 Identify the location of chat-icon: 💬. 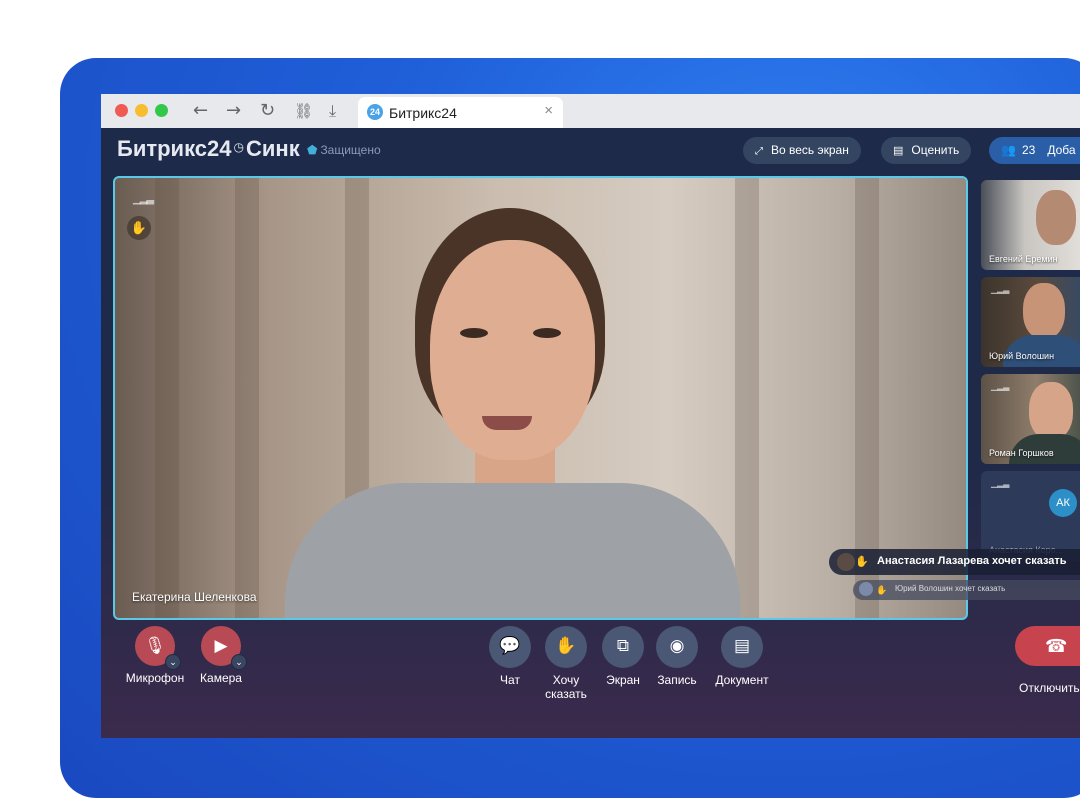
(510, 647).